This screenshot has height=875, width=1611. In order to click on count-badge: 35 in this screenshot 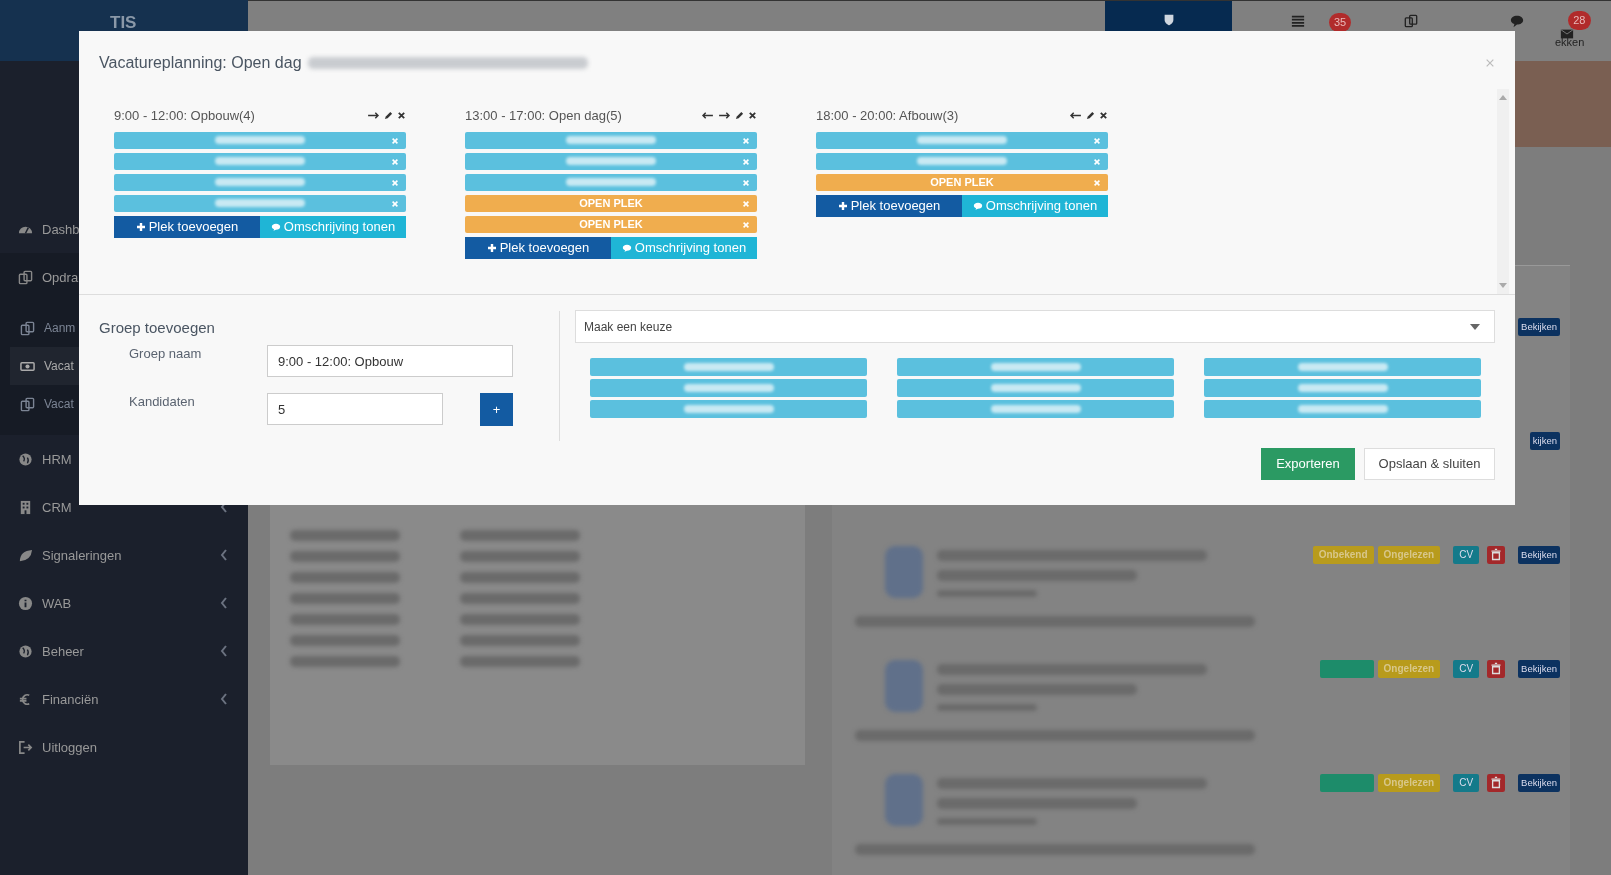, I will do `click(1340, 22)`.